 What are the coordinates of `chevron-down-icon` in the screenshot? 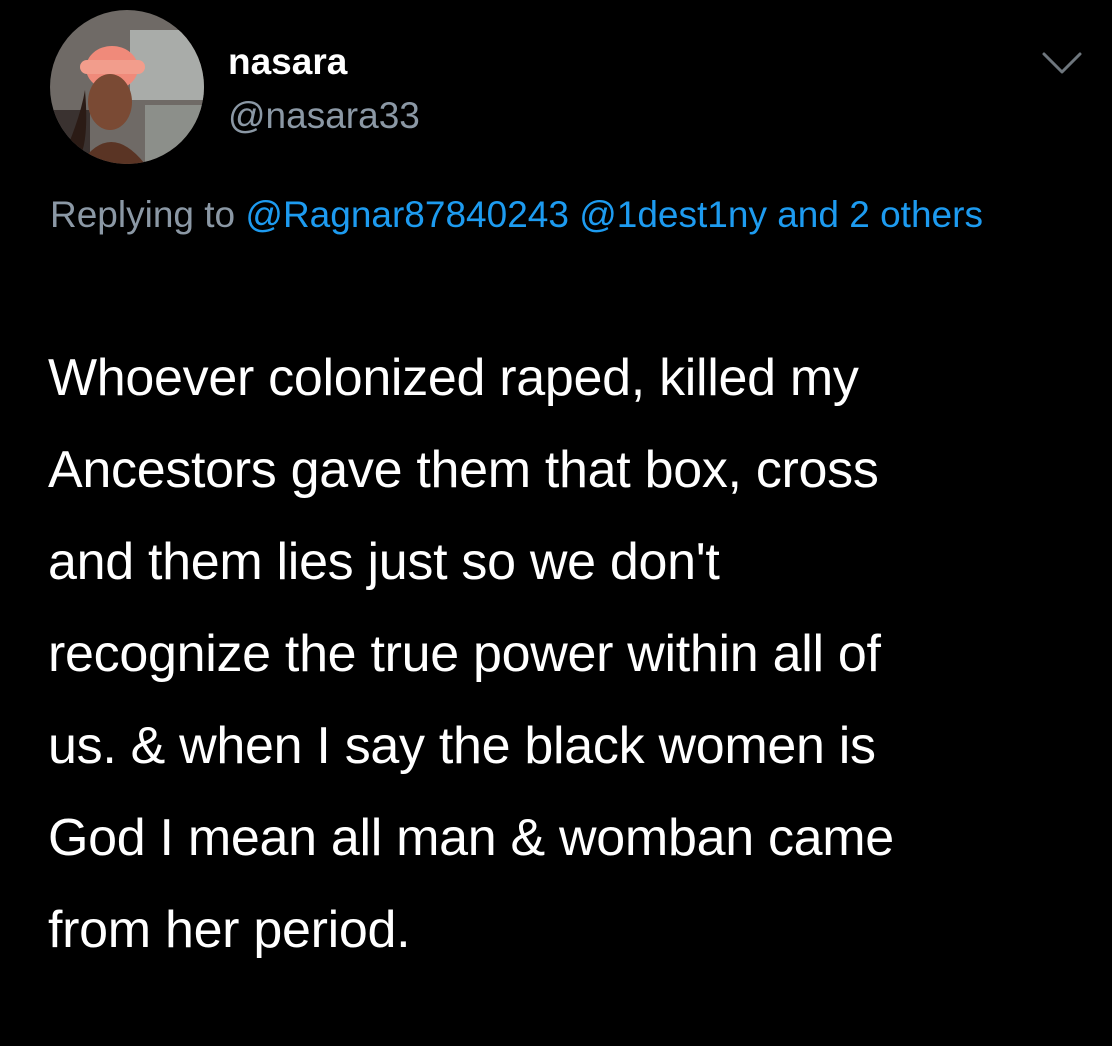 It's located at (1062, 63).